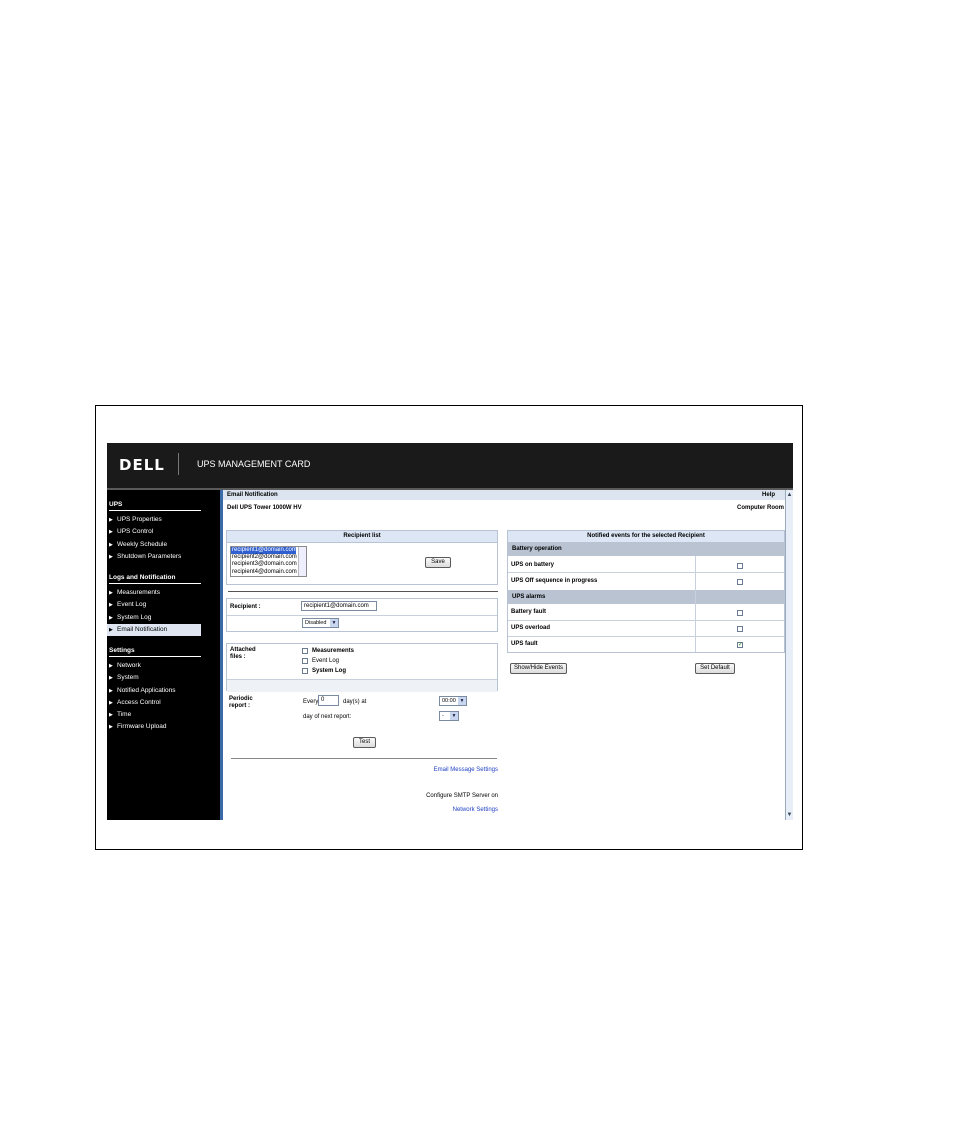  I want to click on event-ups-overload-checkbox, so click(740, 629).